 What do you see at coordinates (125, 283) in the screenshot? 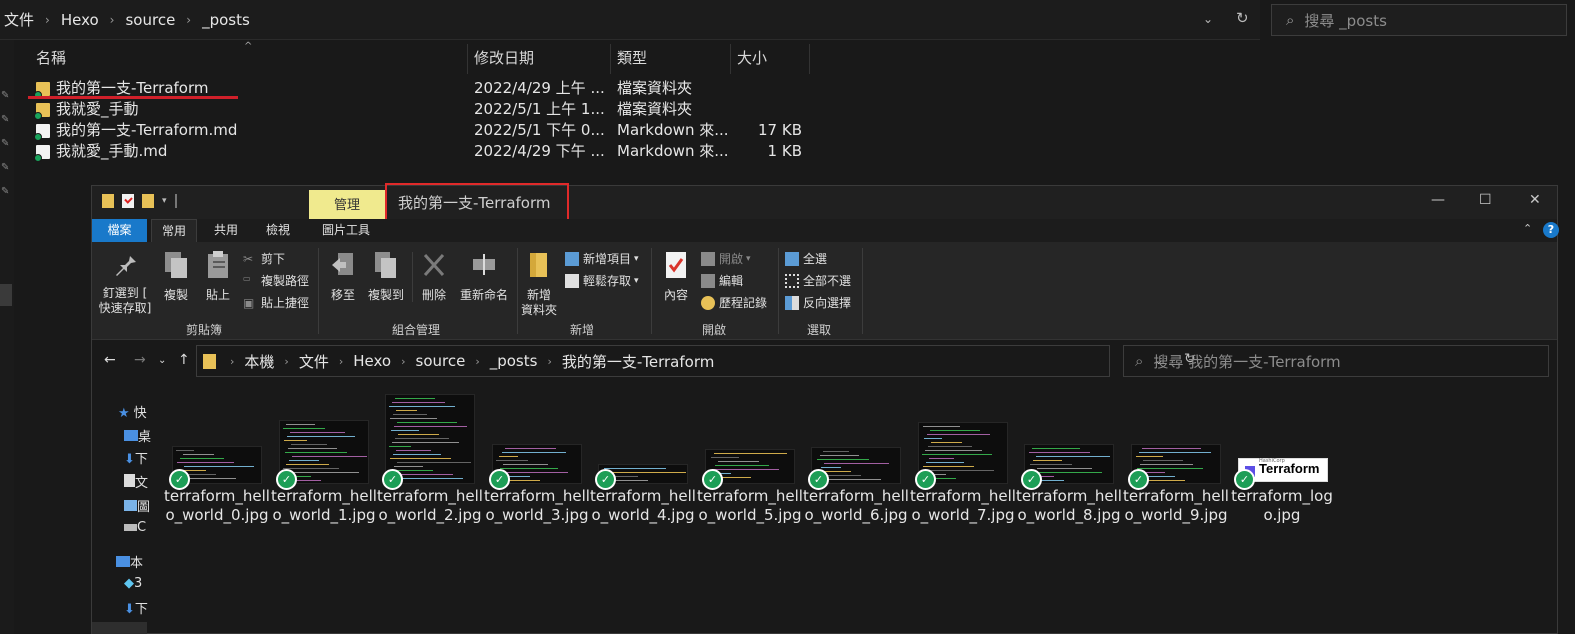
I see `pin-to-quick-access-button: 釘選到 [ 快速存取]` at bounding box center [125, 283].